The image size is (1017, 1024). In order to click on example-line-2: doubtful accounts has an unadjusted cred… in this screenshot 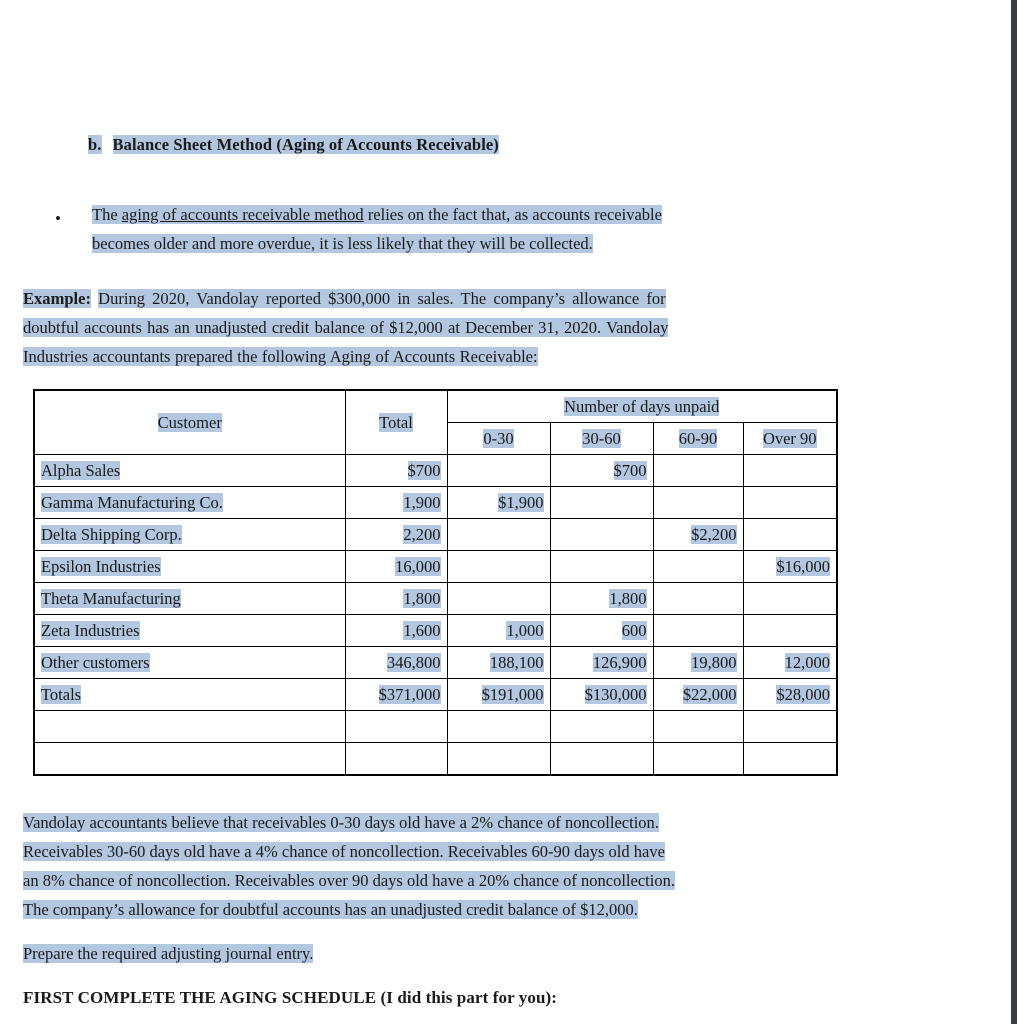, I will do `click(455, 327)`.